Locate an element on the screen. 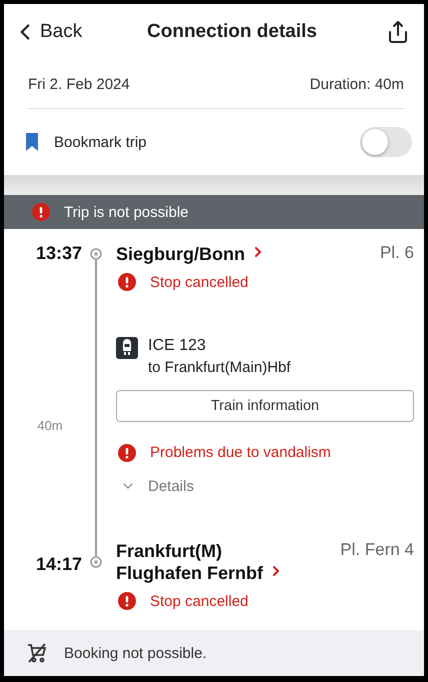  train-icon is located at coordinates (127, 347).